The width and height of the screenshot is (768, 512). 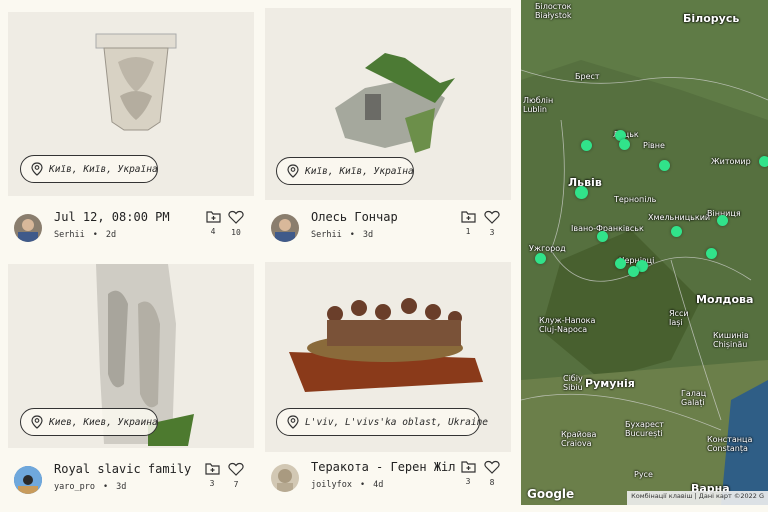 I want to click on post-author: Serhii • 2d, so click(x=85, y=235).